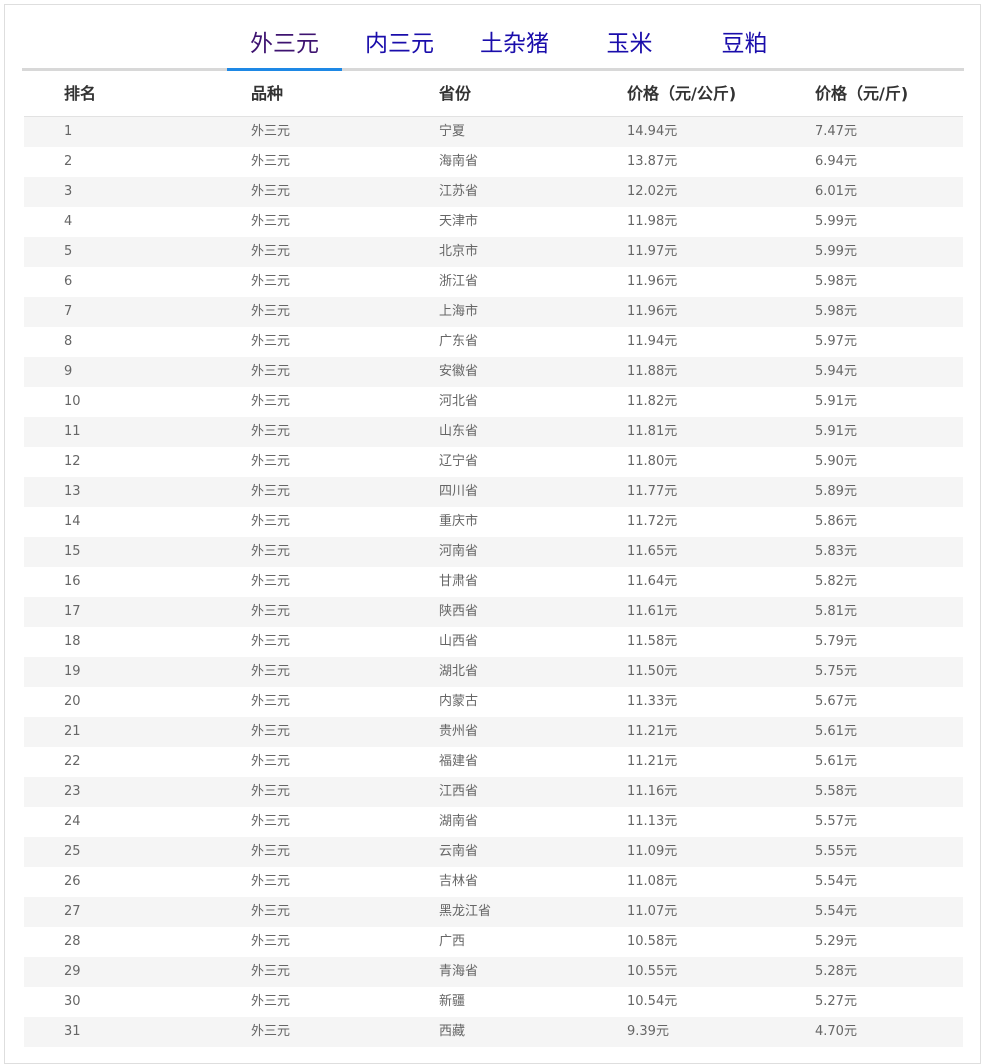 The width and height of the screenshot is (991, 1064). What do you see at coordinates (493, 942) in the screenshot?
I see `table-row: 28 外三元 广西 10.58元 5.29元` at bounding box center [493, 942].